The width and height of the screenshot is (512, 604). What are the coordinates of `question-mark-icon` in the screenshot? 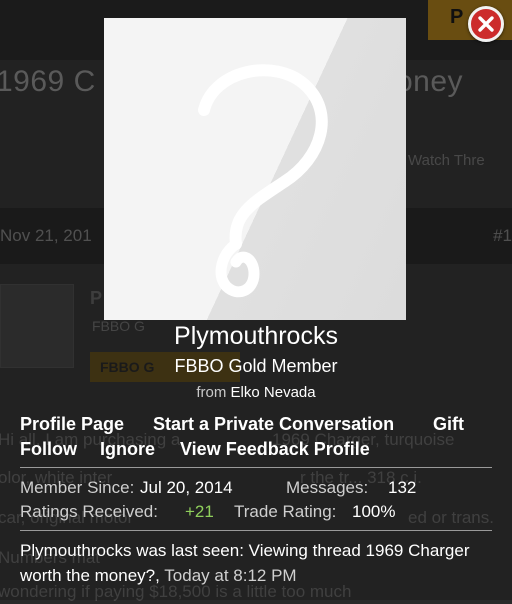 It's located at (263, 181).